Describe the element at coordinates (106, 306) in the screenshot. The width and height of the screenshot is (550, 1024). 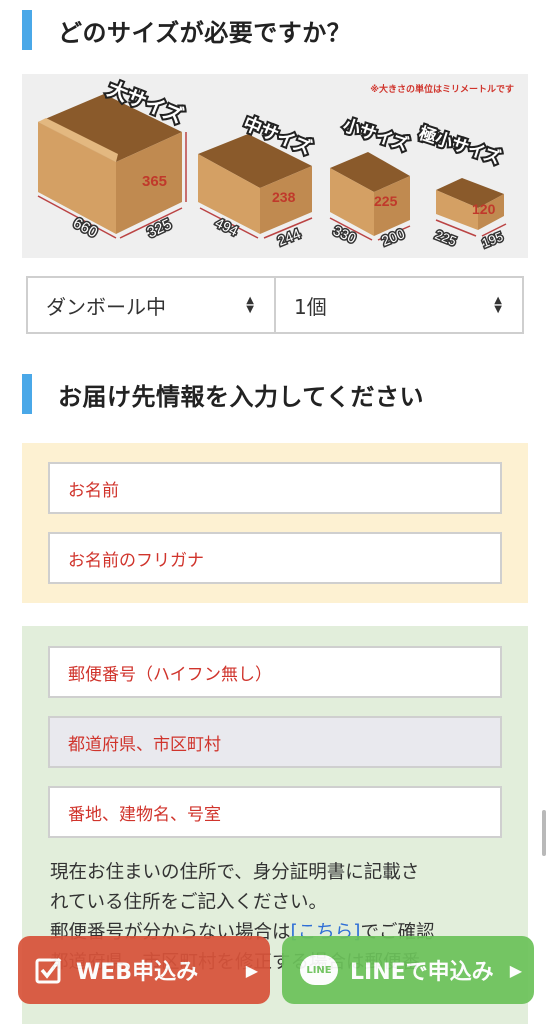
I see `box-type-value: ダンボール中` at that location.